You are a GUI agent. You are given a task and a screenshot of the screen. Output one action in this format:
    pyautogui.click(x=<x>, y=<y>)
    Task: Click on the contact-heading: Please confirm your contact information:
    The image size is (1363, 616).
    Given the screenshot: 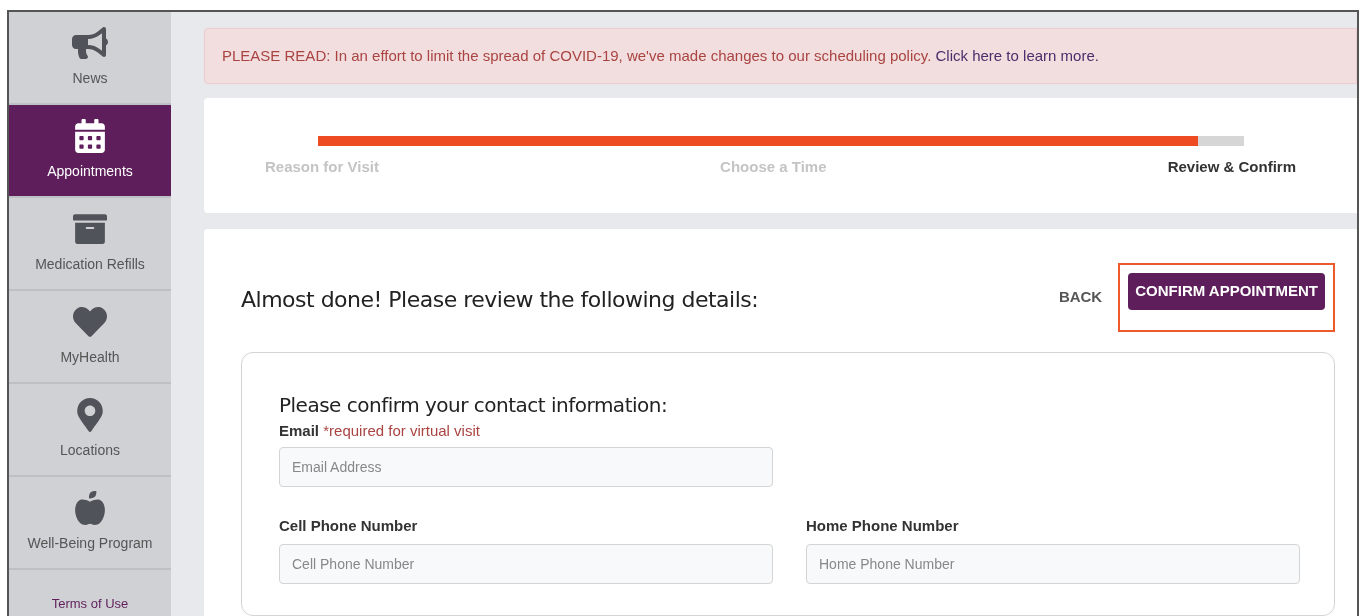 What is the action you would take?
    pyautogui.click(x=474, y=405)
    